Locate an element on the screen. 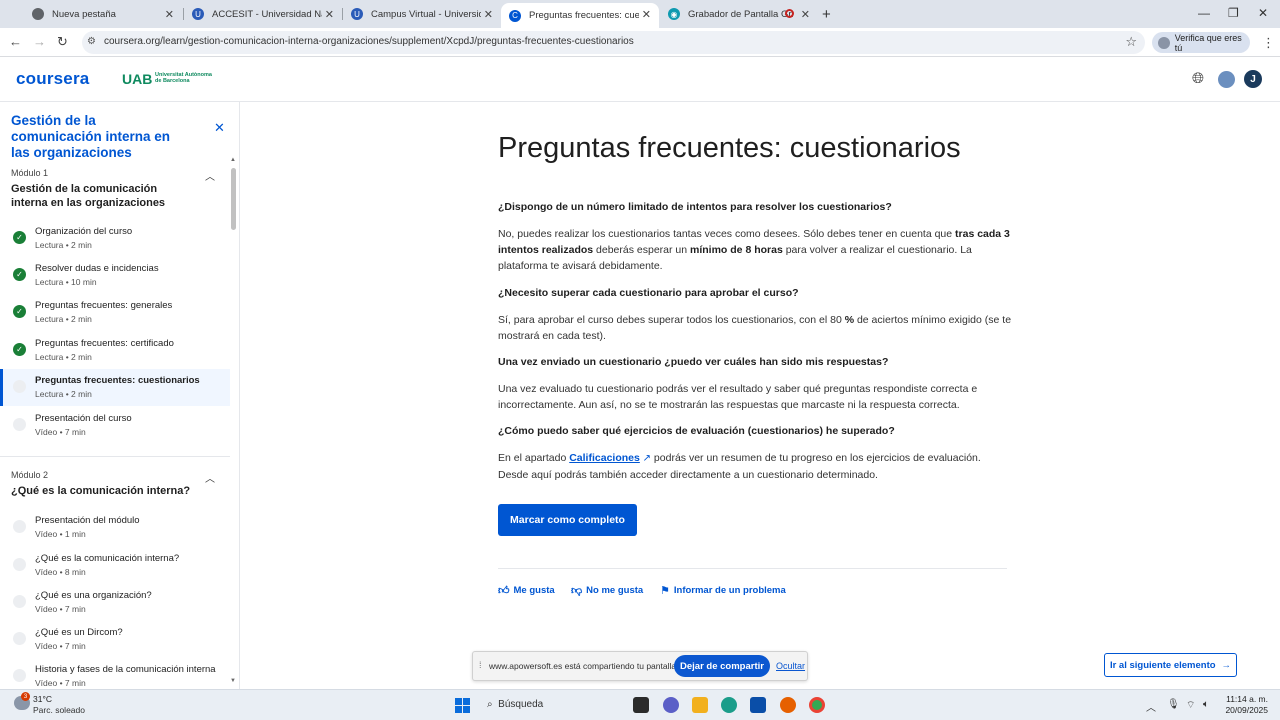 This screenshot has height=720, width=1280. calificaciones-link: Calificaciones is located at coordinates (604, 458).